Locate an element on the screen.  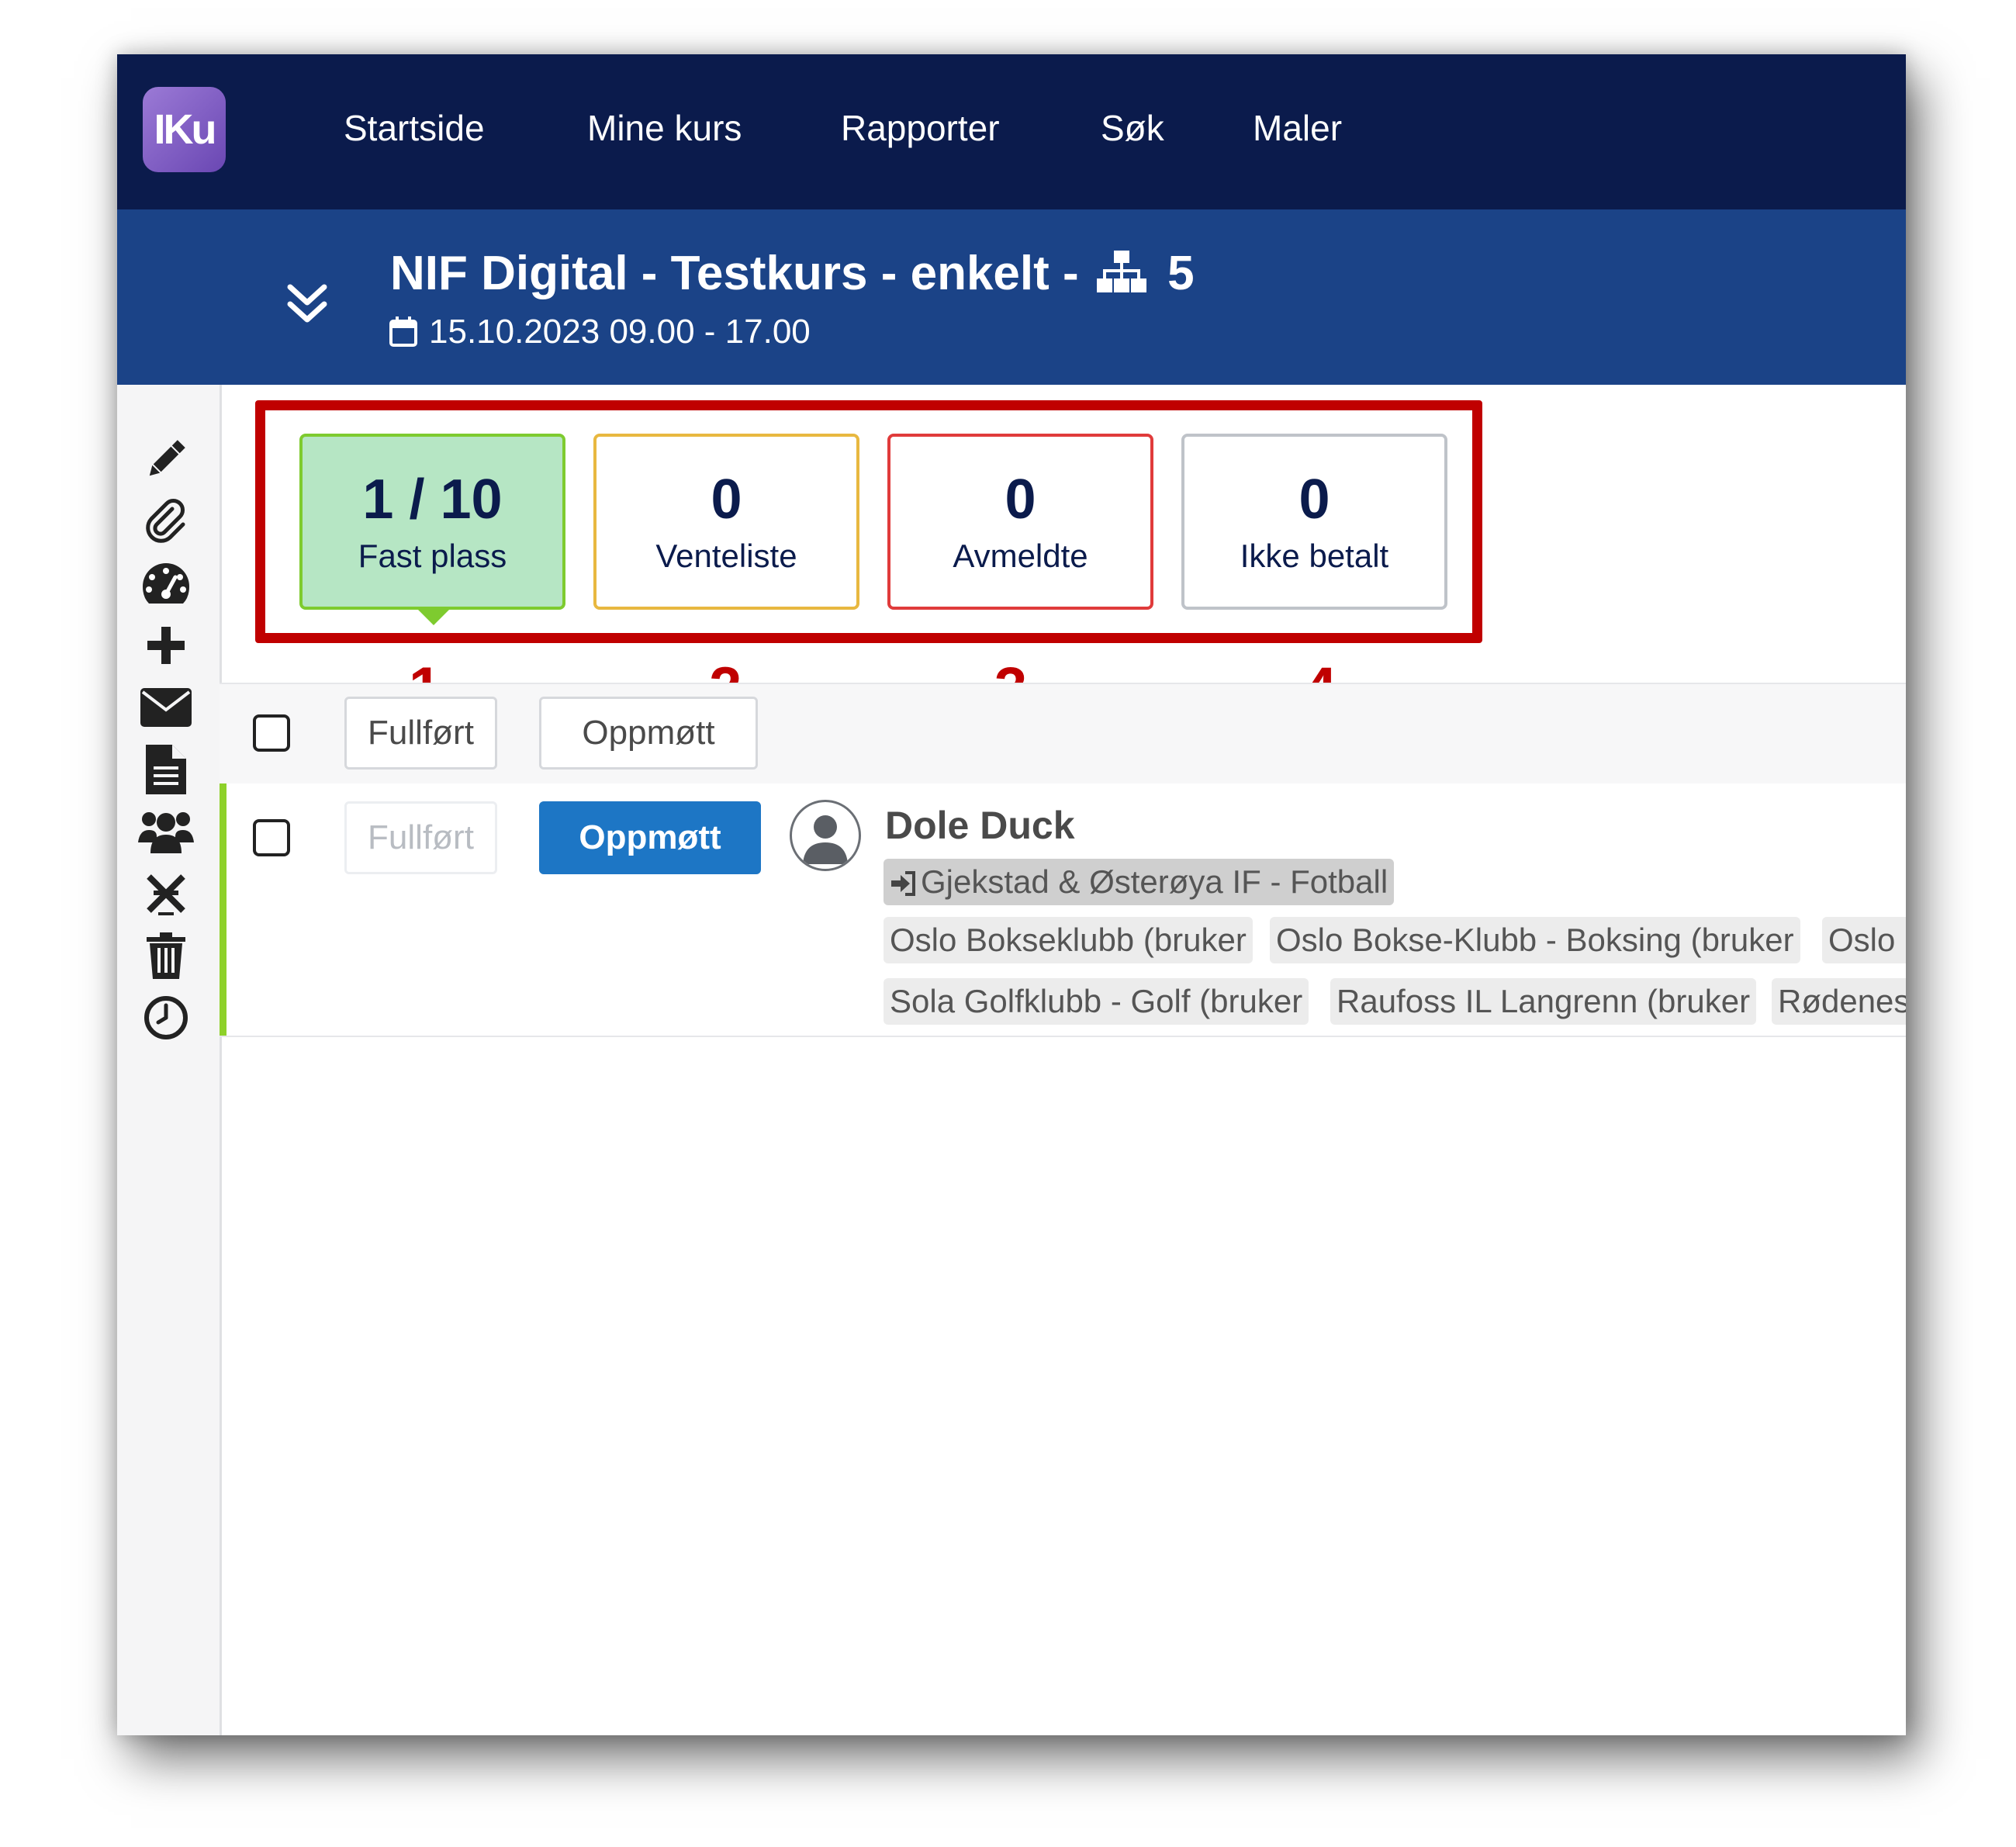
trash-icon is located at coordinates (166, 956).